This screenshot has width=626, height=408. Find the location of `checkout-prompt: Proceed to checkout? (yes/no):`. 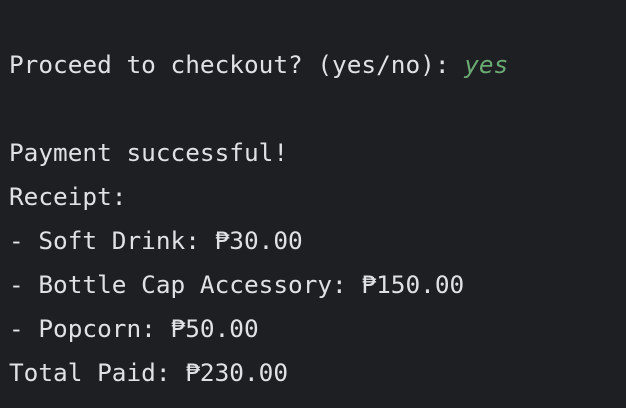

checkout-prompt: Proceed to checkout? (yes/no): is located at coordinates (237, 64).